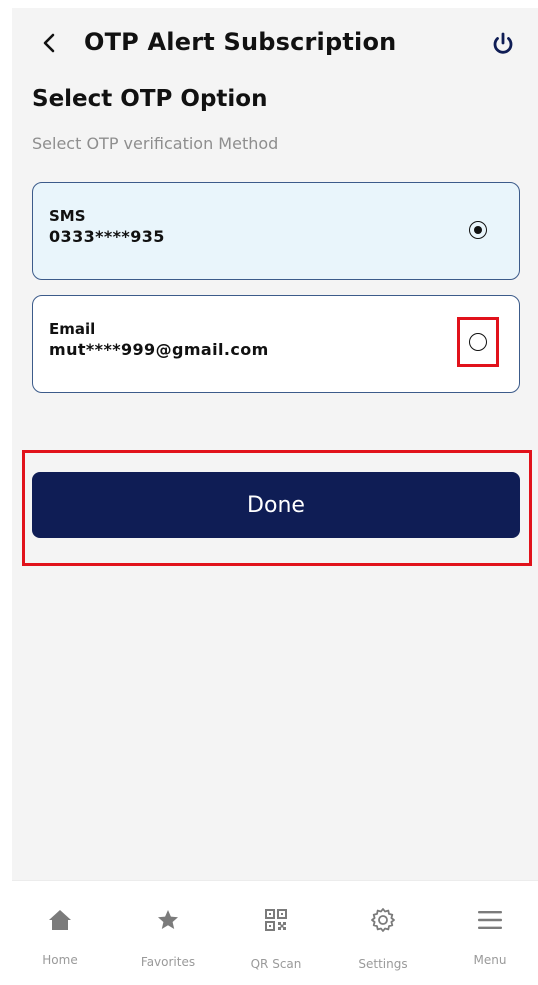 The width and height of the screenshot is (538, 985). Describe the element at coordinates (60, 920) in the screenshot. I see `home-icon` at that location.